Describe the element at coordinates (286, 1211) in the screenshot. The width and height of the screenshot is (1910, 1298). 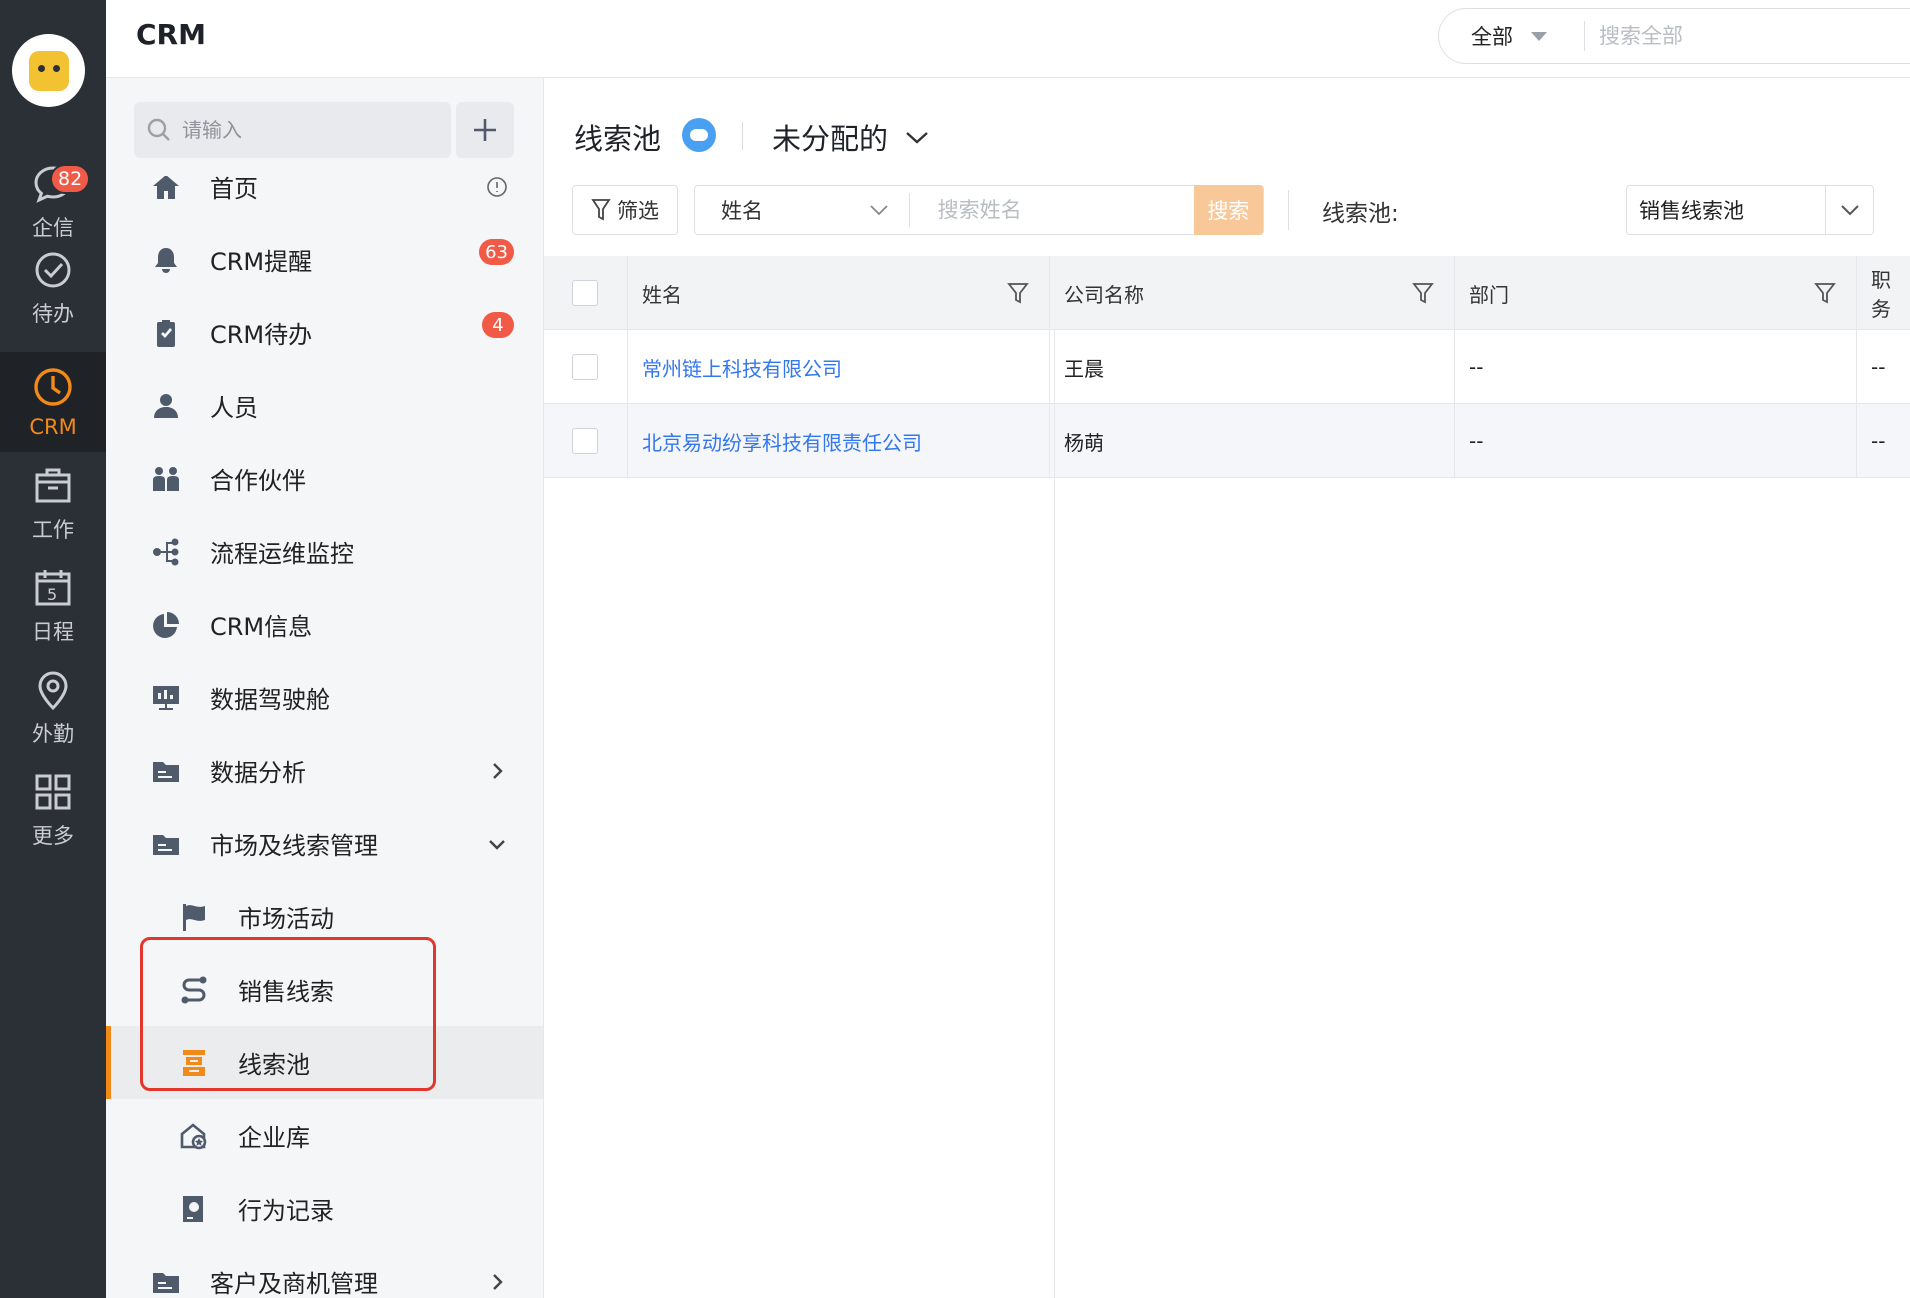
I see `sidebar-item-label: 行为记录` at that location.